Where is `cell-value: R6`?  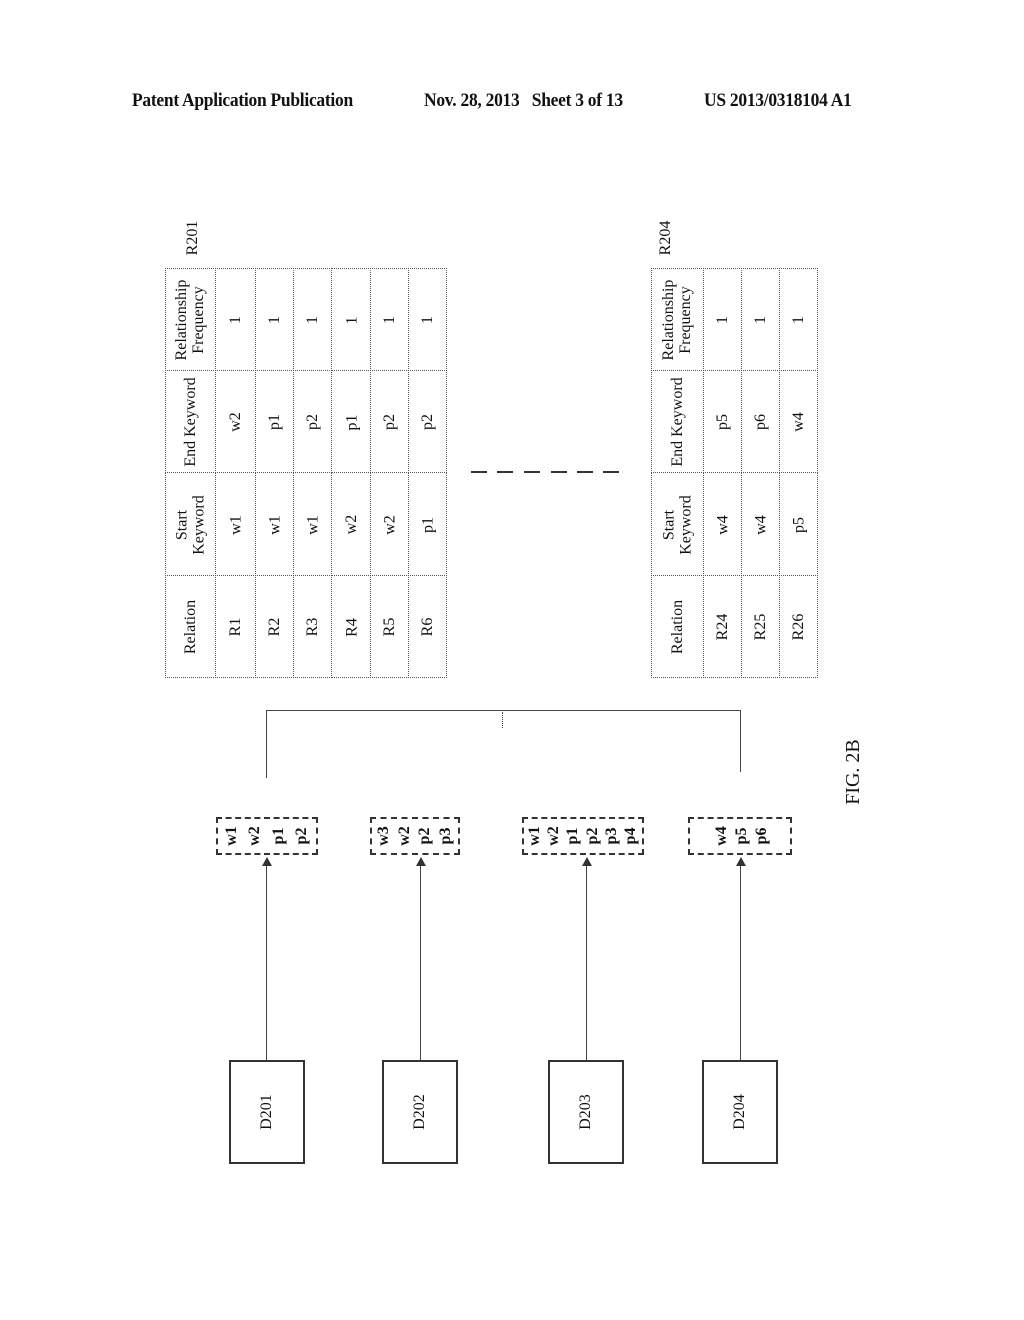
cell-value: R6 is located at coordinates (427, 627).